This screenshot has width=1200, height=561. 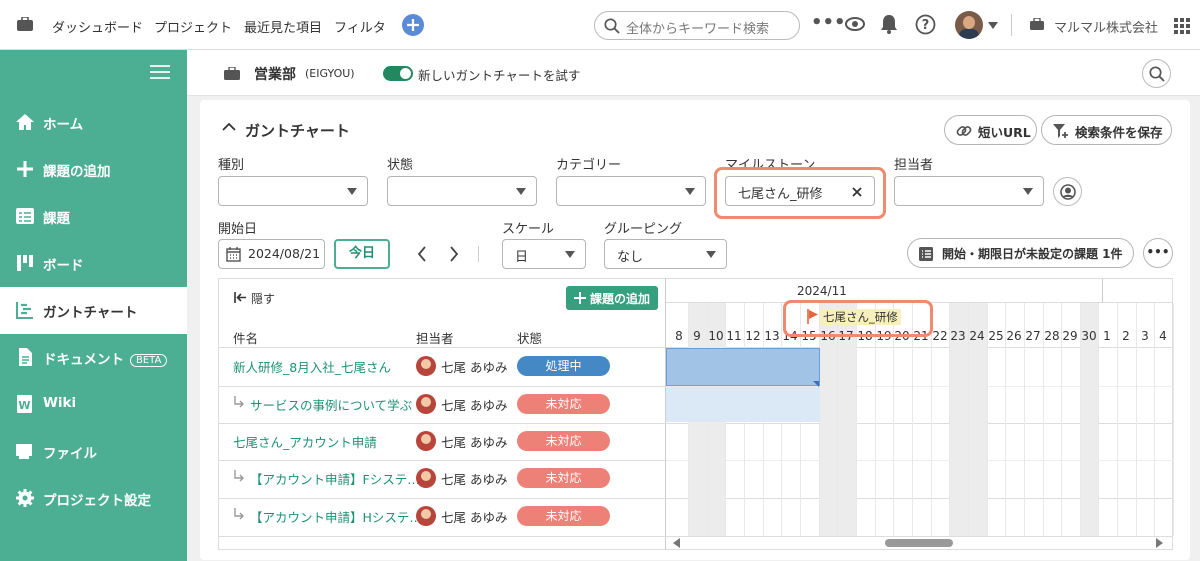 What do you see at coordinates (297, 131) in the screenshot?
I see `page-title: ガントチャート` at bounding box center [297, 131].